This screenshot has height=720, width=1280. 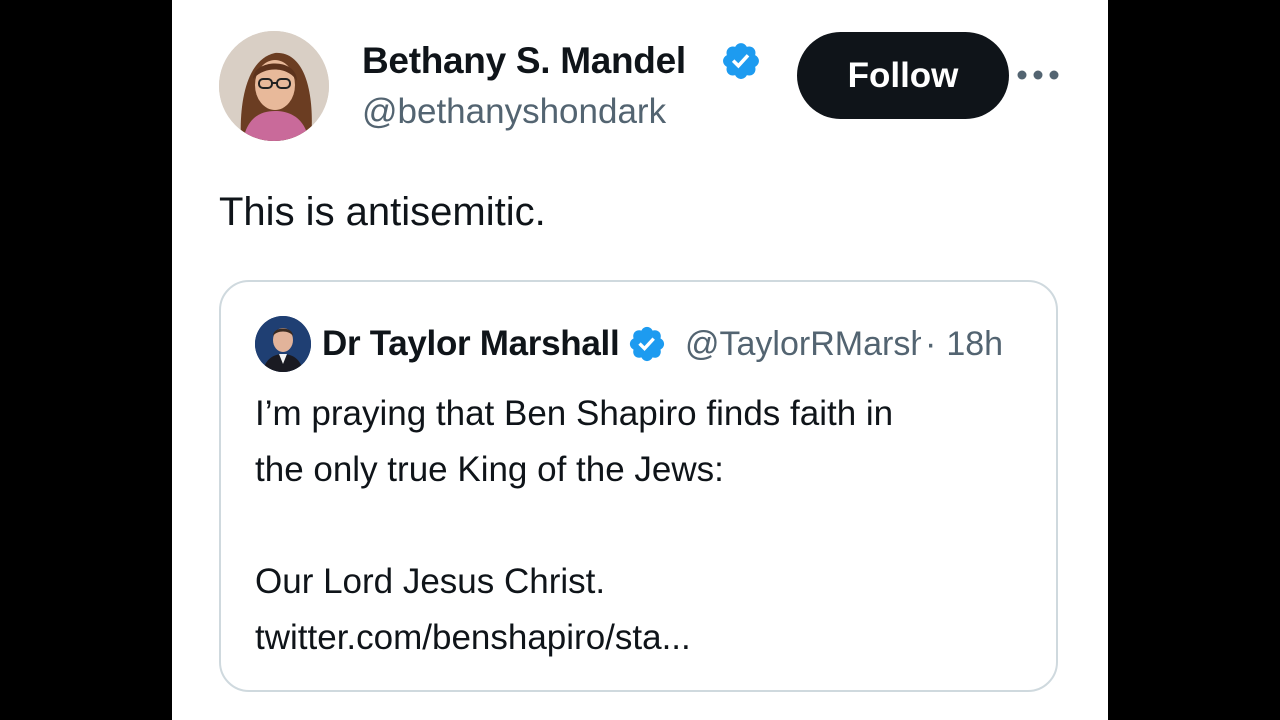 I want to click on author-name-row: Bethany S. Mandel, so click(x=562, y=61).